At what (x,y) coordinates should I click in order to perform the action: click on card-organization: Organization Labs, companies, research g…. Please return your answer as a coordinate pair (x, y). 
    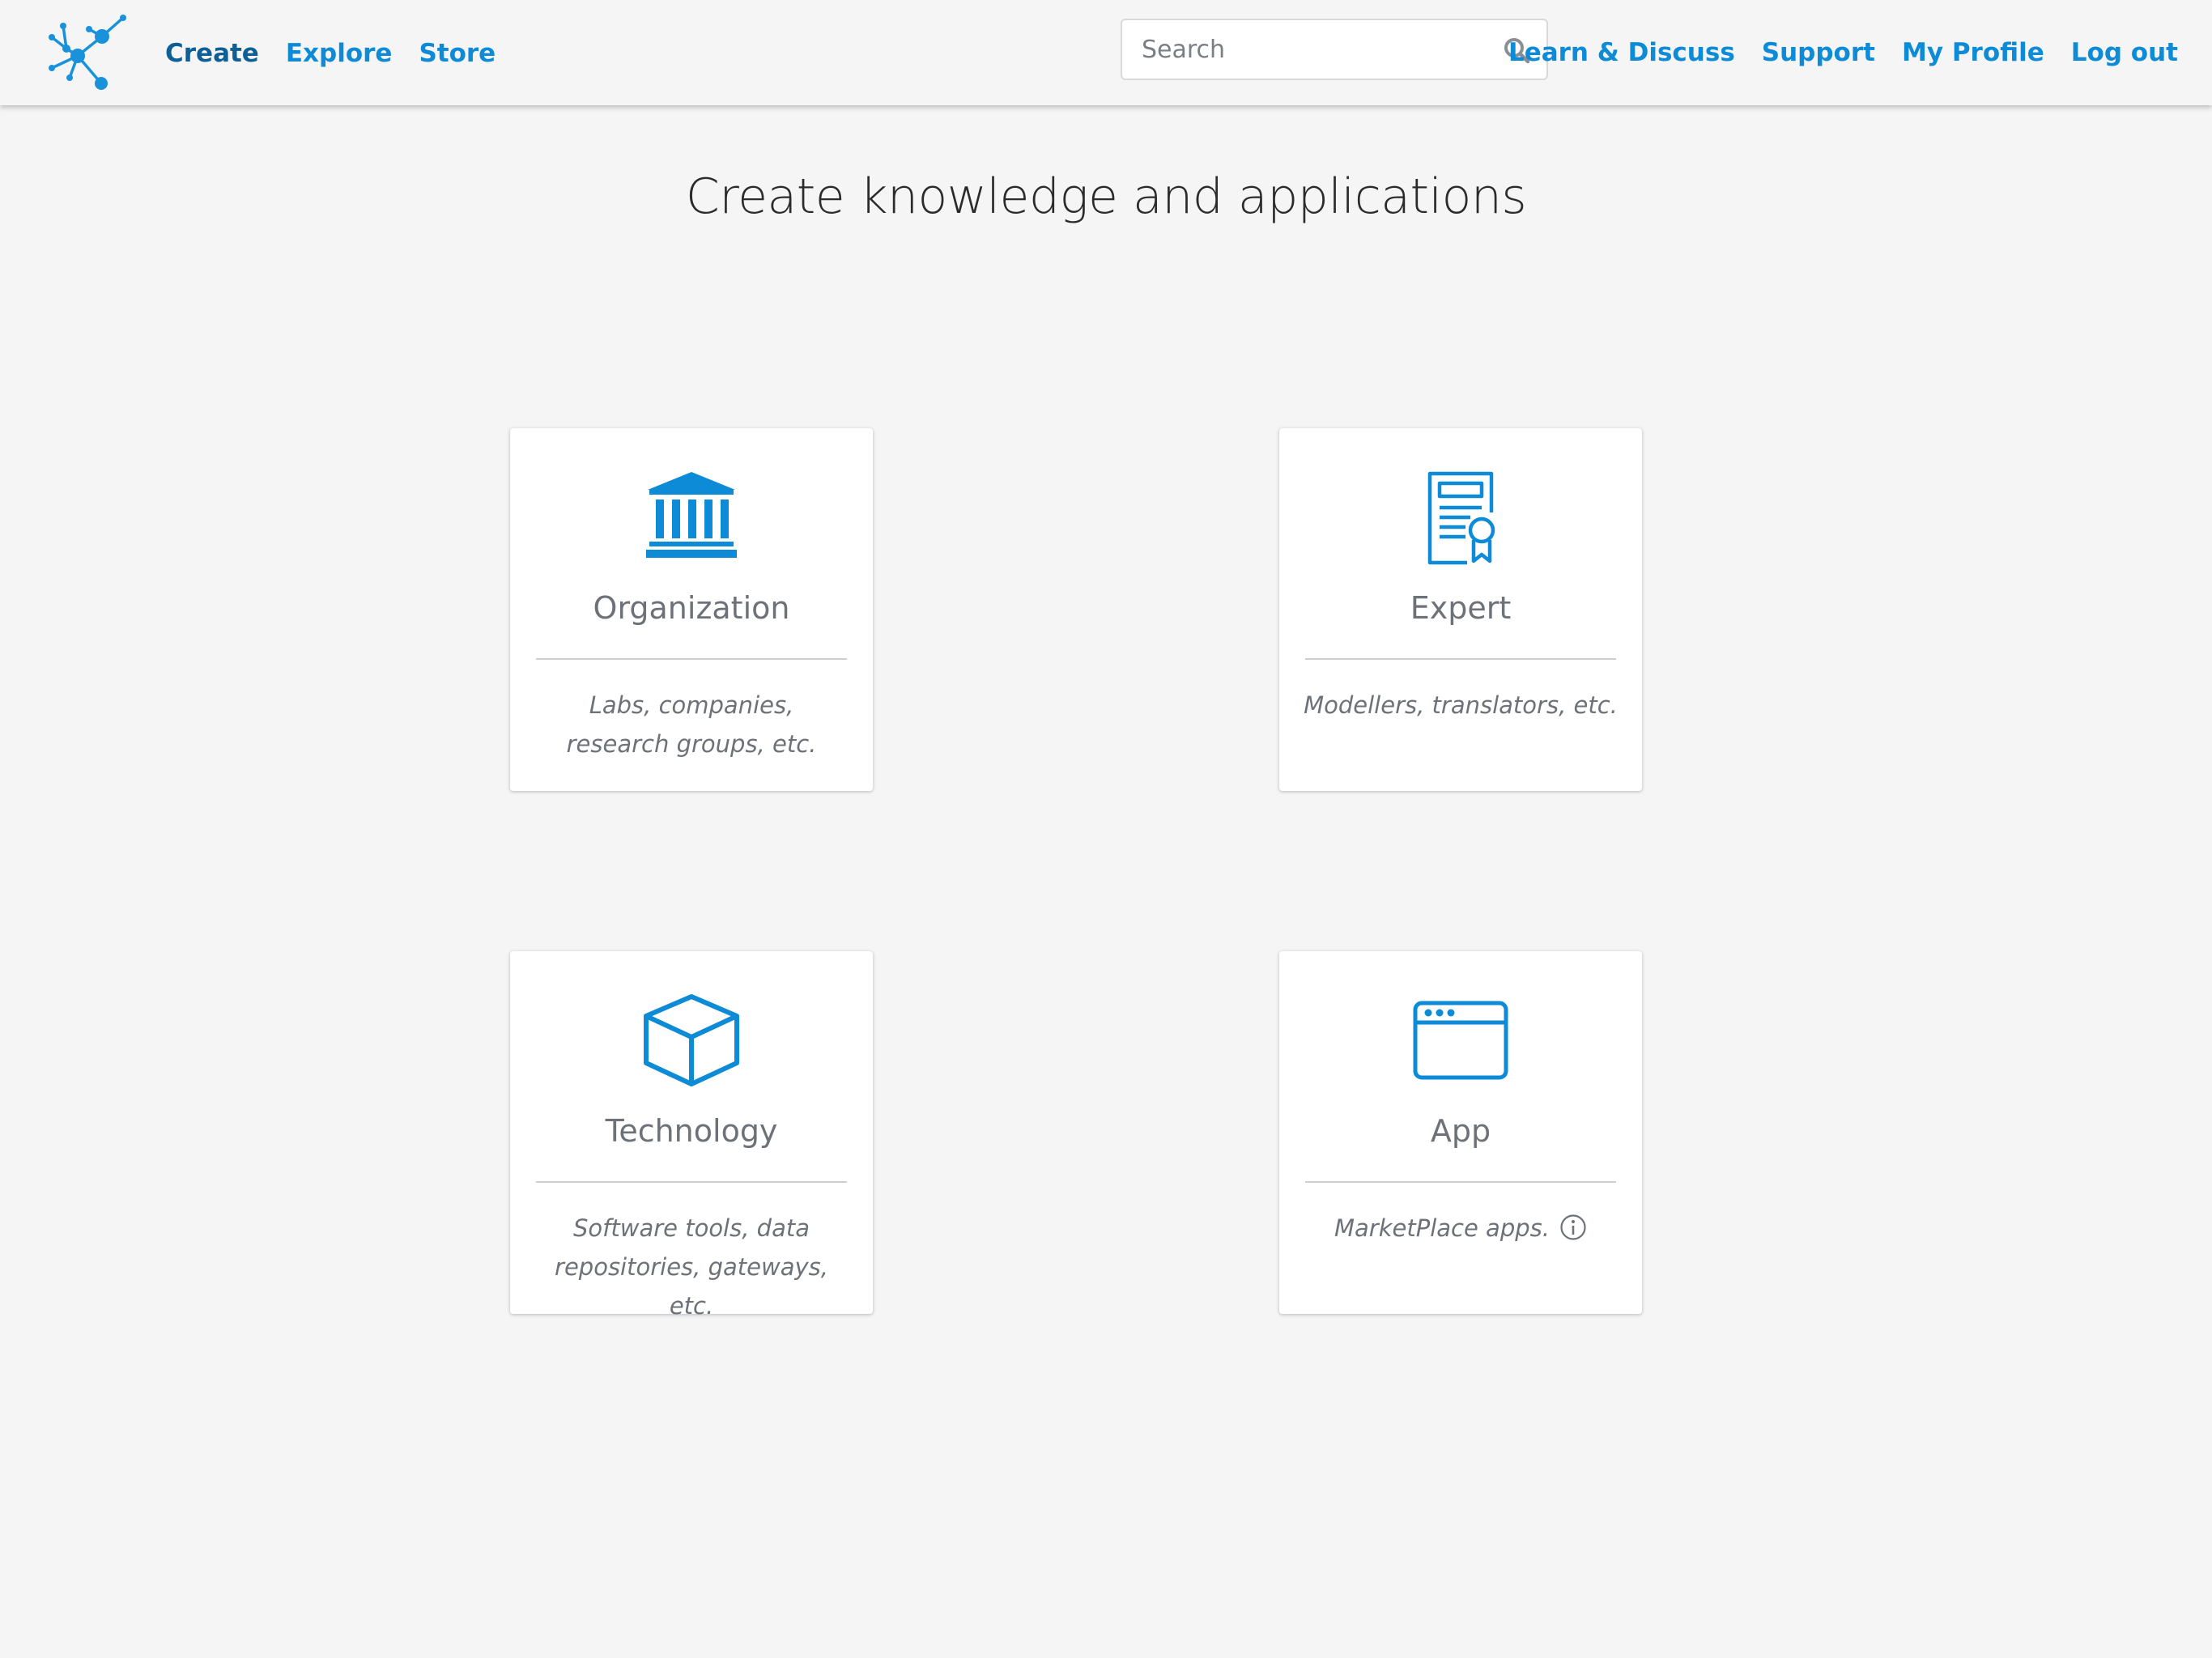
    Looking at the image, I should click on (691, 609).